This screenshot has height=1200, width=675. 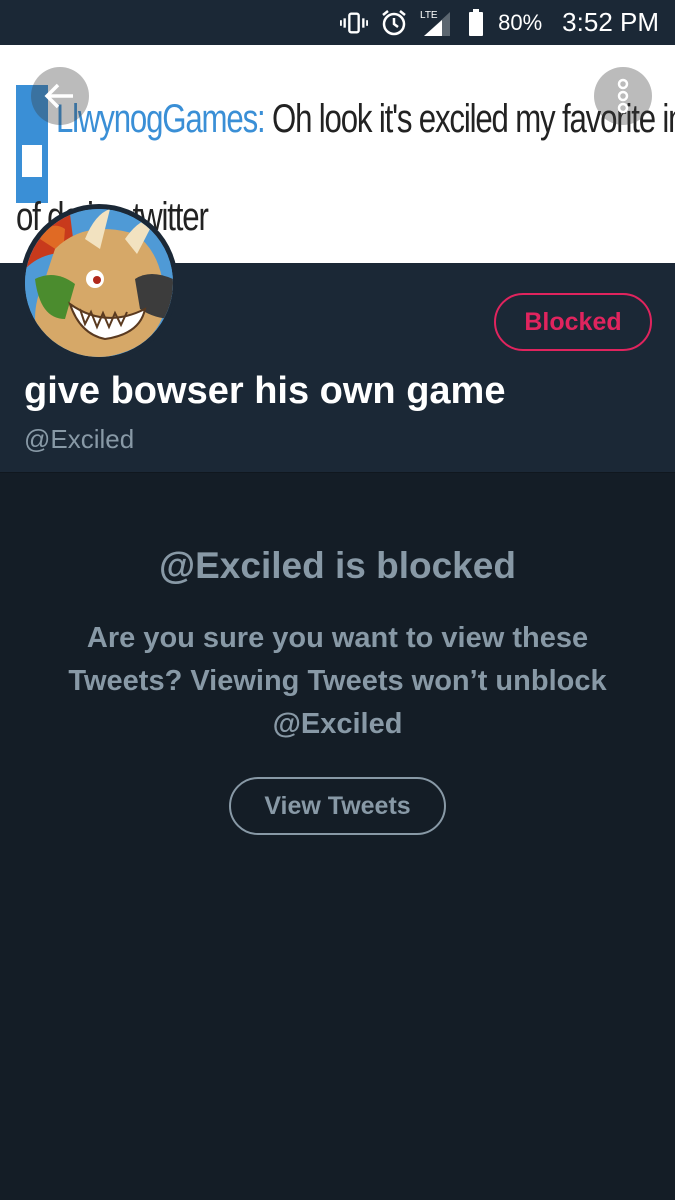 What do you see at coordinates (437, 23) in the screenshot?
I see `lte-signal-icon: LTE` at bounding box center [437, 23].